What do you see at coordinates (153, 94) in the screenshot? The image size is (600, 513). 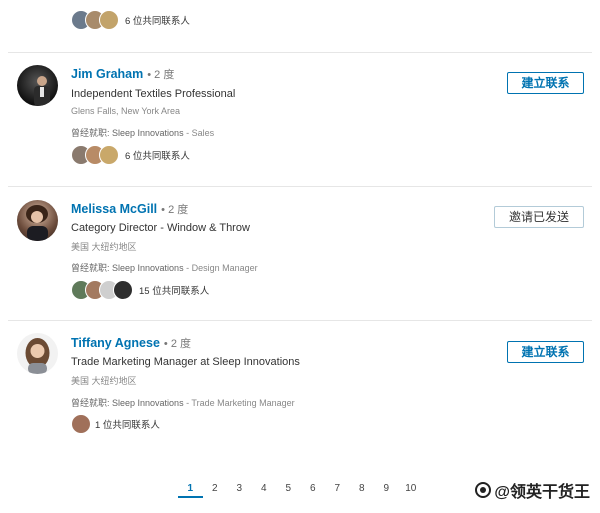 I see `person-headline: Independent Textiles Professional` at bounding box center [153, 94].